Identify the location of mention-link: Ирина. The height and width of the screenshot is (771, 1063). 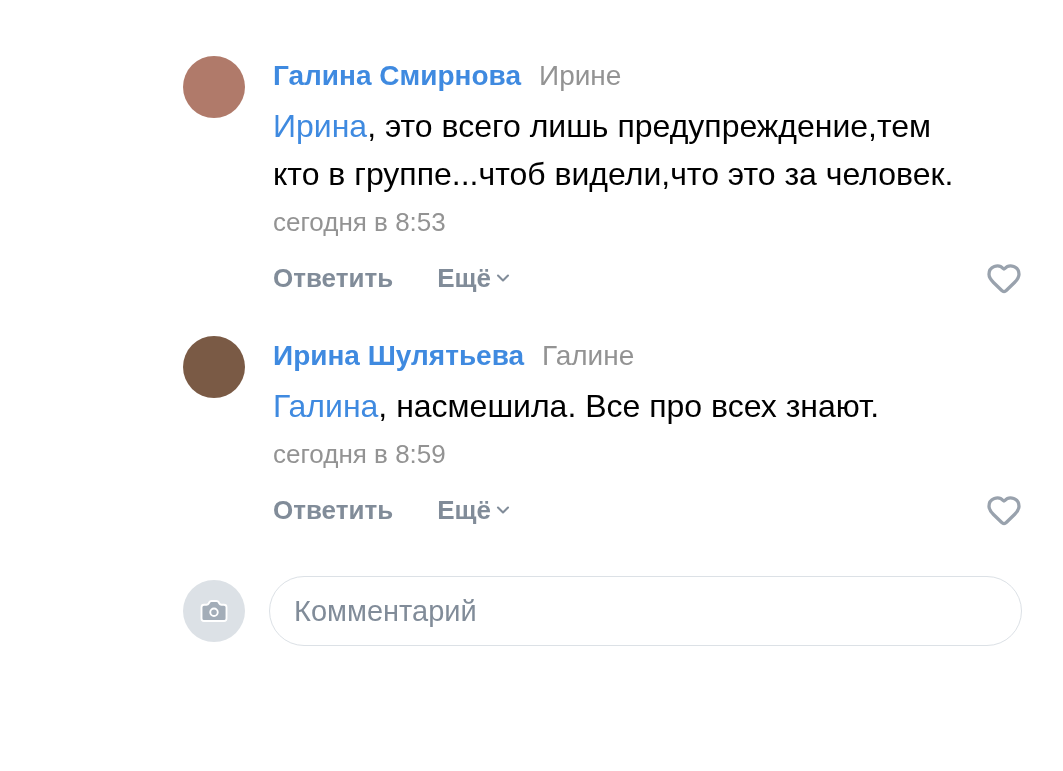
(320, 126).